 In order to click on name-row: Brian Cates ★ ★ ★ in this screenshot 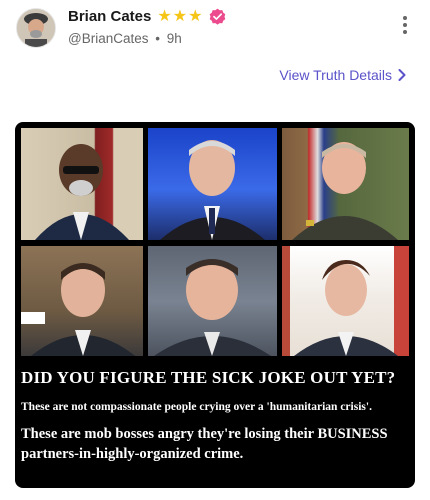, I will do `click(147, 16)`.